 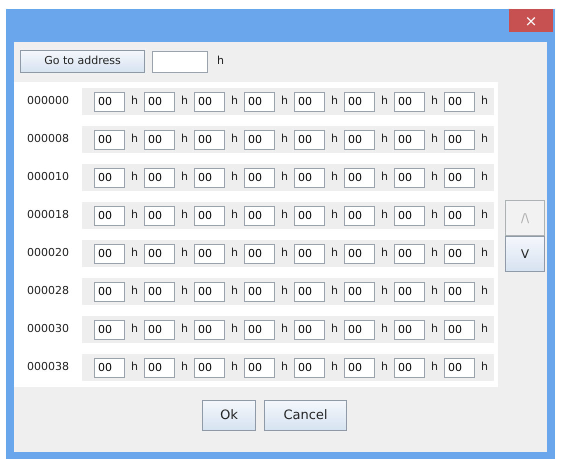 What do you see at coordinates (48, 177) in the screenshot?
I see `address-label: 000010` at bounding box center [48, 177].